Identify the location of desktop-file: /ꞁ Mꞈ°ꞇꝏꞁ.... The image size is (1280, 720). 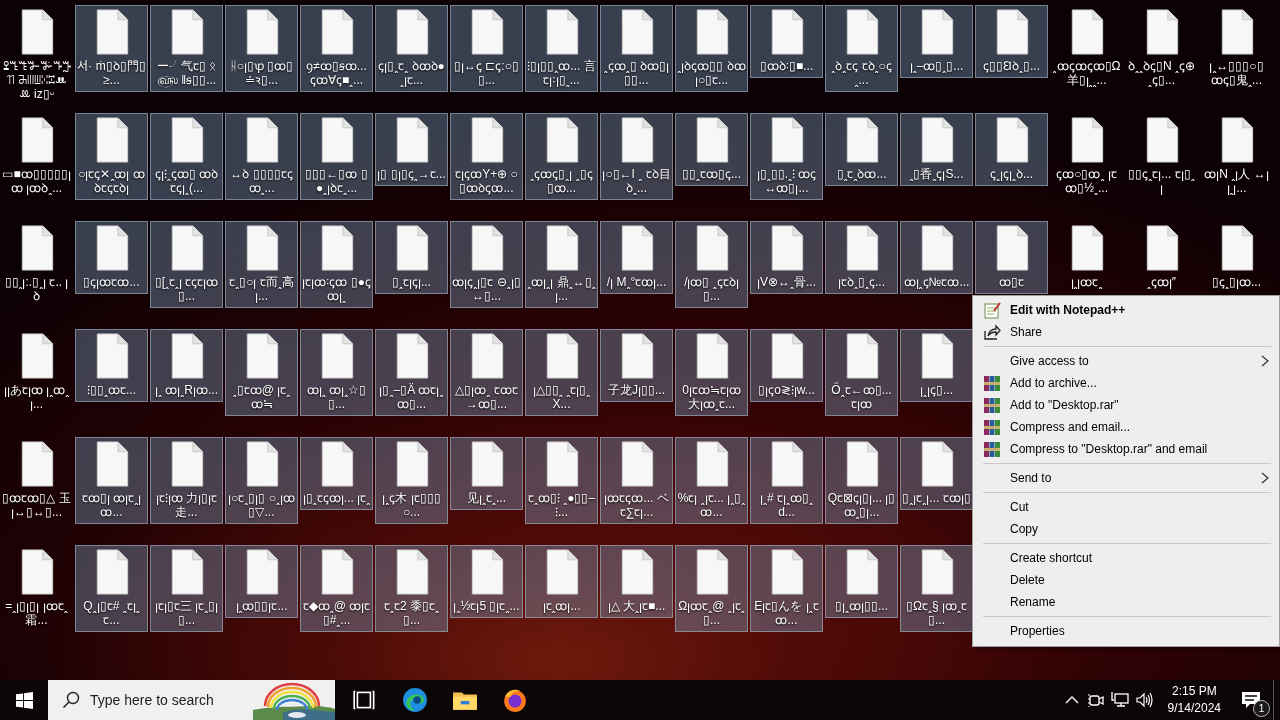
(636, 257).